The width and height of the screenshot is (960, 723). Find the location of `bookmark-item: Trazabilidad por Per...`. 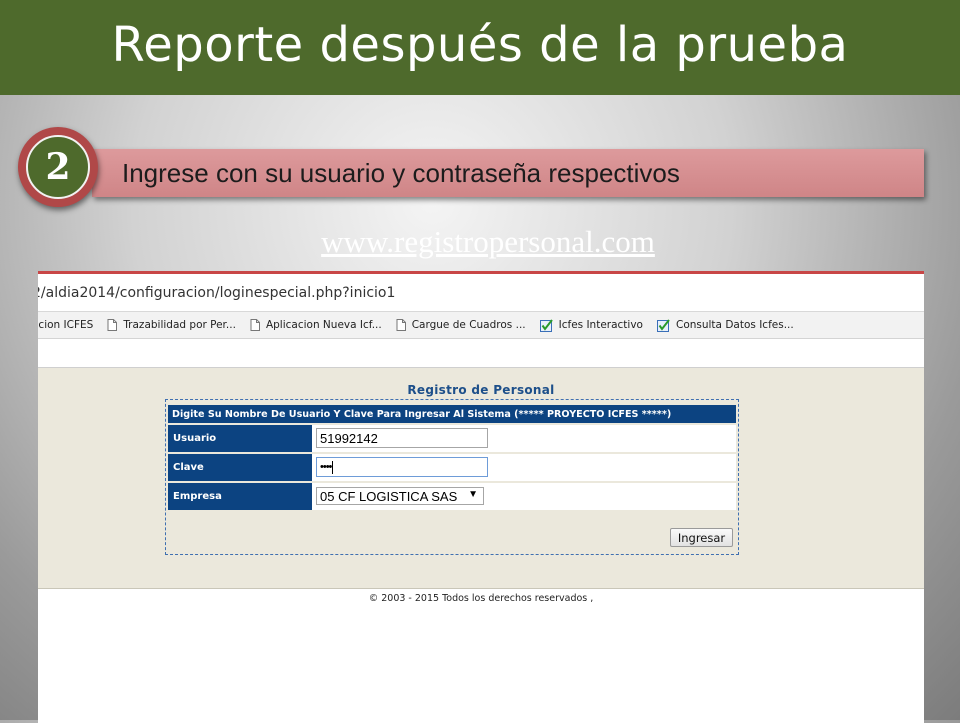

bookmark-item: Trazabilidad por Per... is located at coordinates (171, 325).